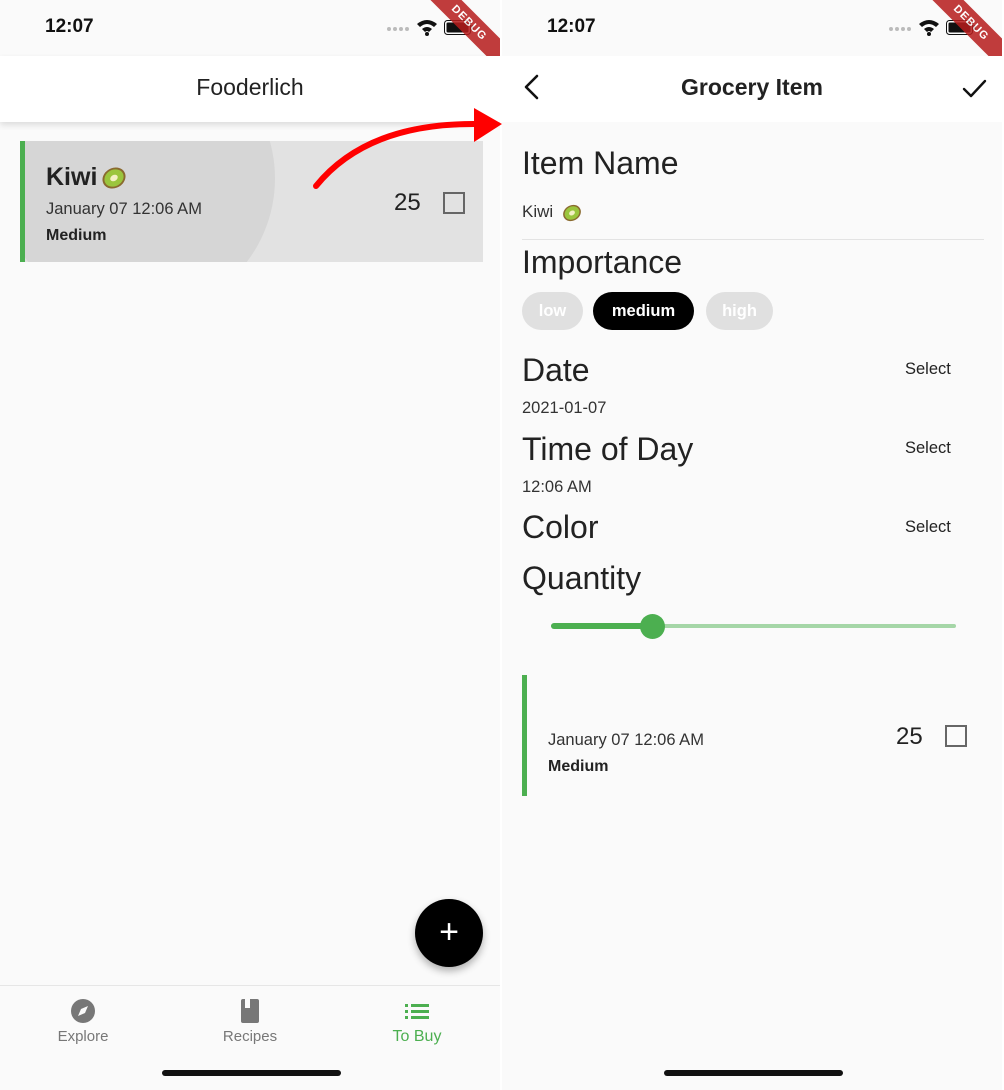  Describe the element at coordinates (602, 626) in the screenshot. I see `quantity-slider-active-track` at that location.